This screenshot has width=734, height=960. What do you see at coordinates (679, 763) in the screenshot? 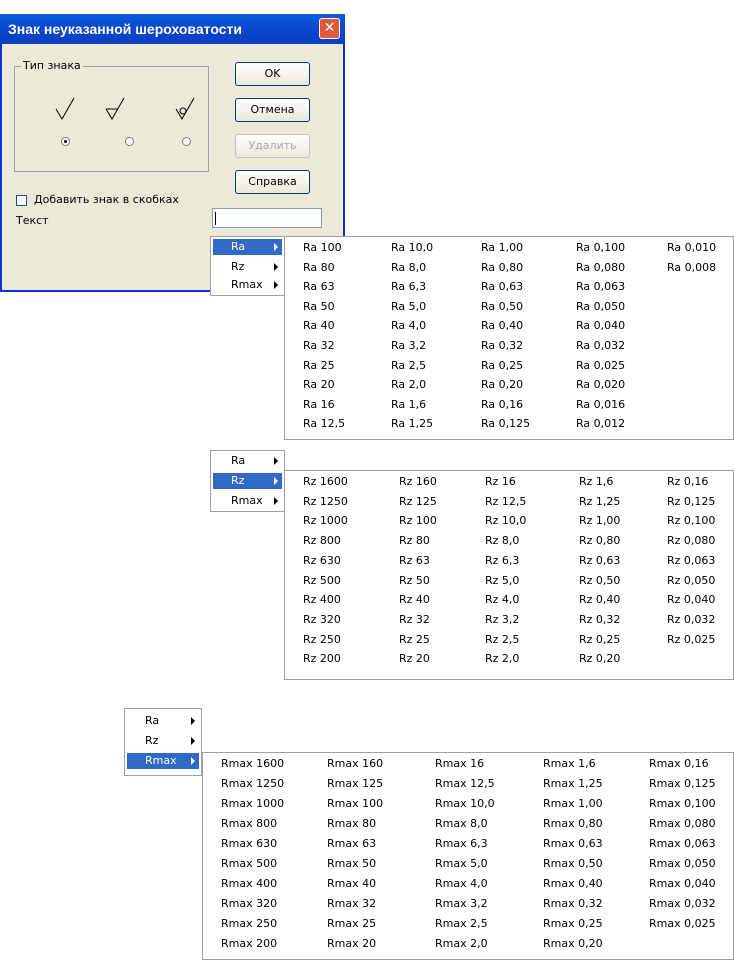
I see `roughness-value-item: Rmax 0,16` at bounding box center [679, 763].